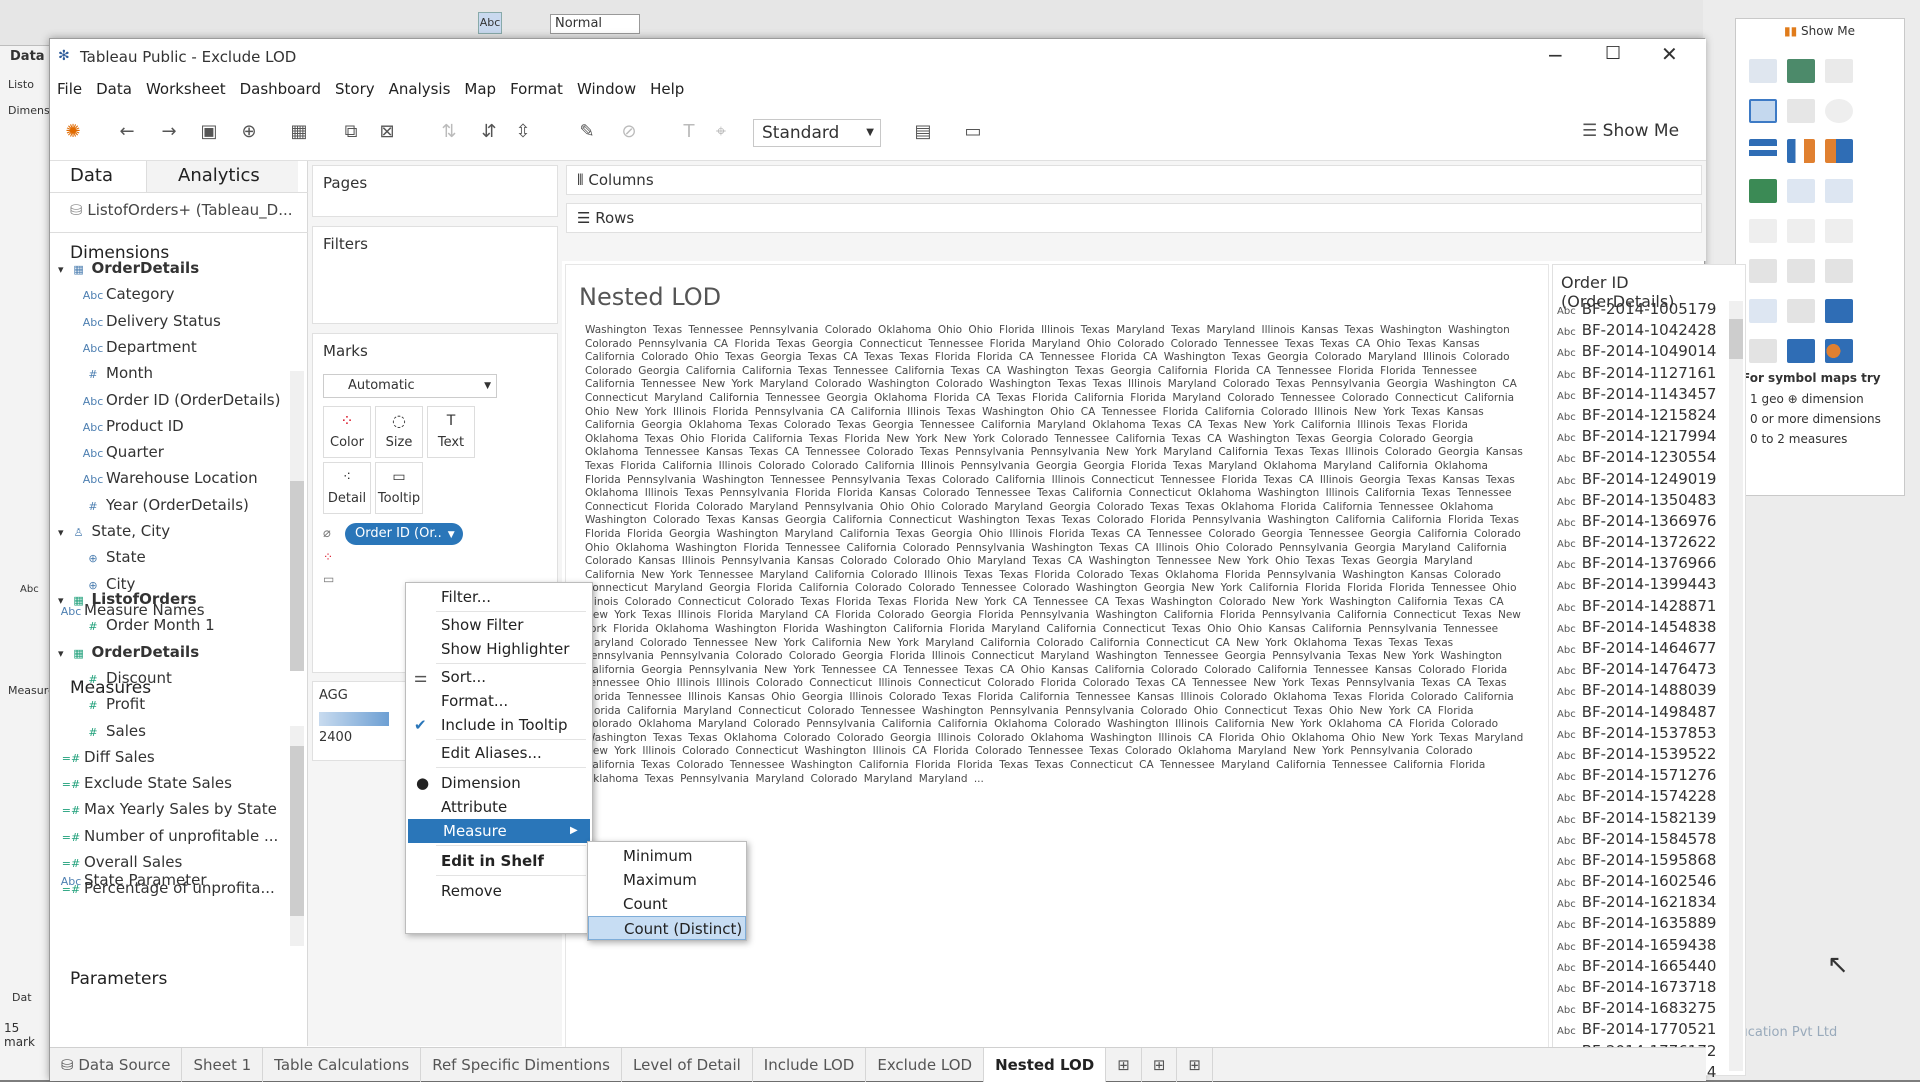 The height and width of the screenshot is (1082, 1920). I want to click on menu-format: Format, so click(536, 89).